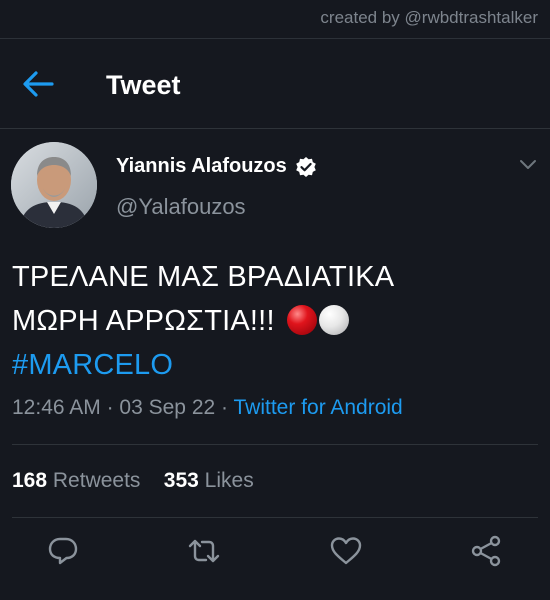  I want to click on tweet-text-line2: ΜΩΡΗ ΑΡΡΩΣΤΙΑ!!!, so click(143, 321).